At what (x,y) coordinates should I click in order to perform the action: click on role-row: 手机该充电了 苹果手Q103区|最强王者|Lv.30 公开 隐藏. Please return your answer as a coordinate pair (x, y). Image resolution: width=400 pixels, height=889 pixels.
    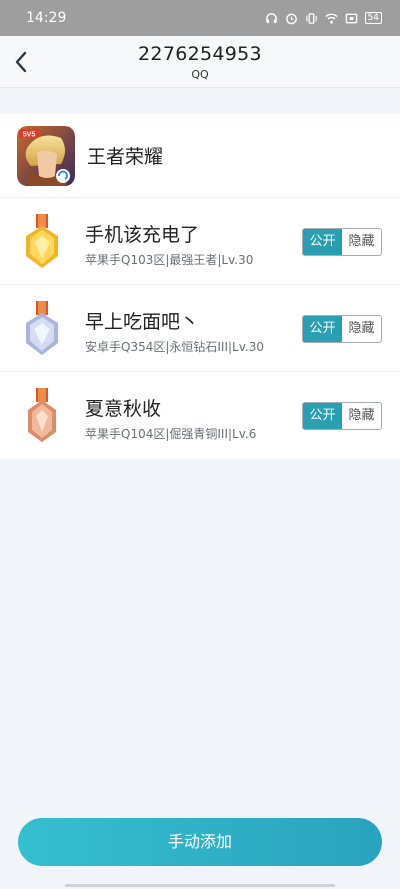
    Looking at the image, I should click on (200, 241).